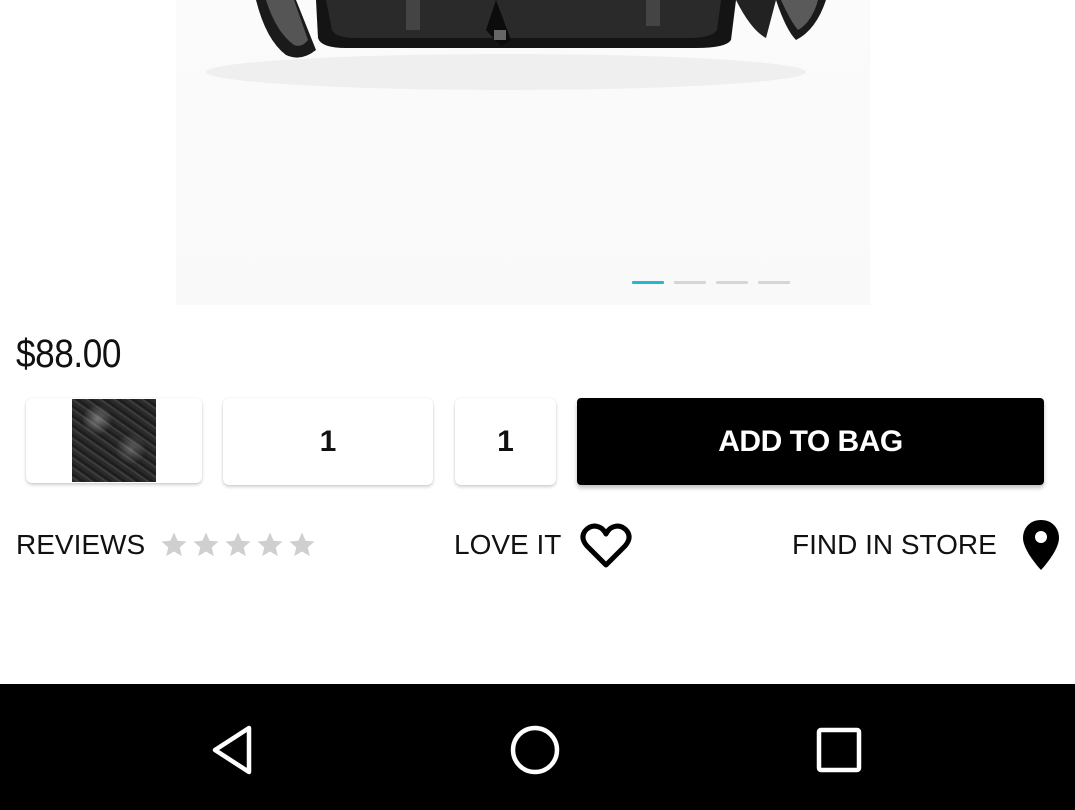 Image resolution: width=1075 pixels, height=810 pixels. What do you see at coordinates (810, 441) in the screenshot?
I see `add-to-bag-button: ADD TO BAG` at bounding box center [810, 441].